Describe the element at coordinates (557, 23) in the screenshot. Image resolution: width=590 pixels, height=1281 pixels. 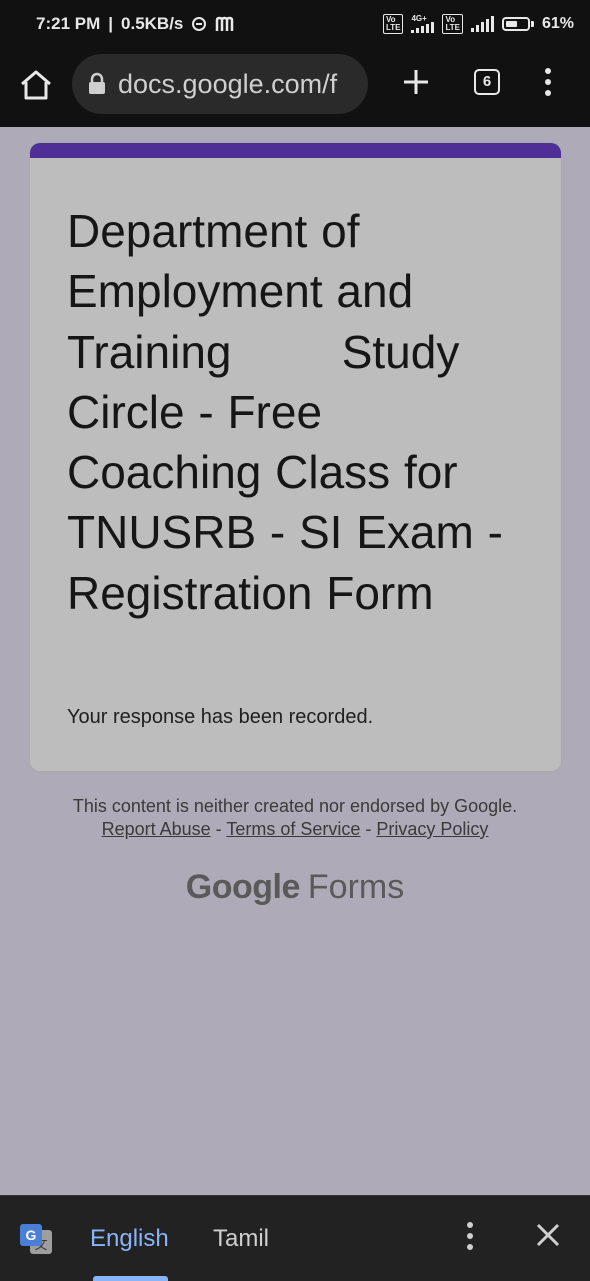
I see `battery-percent: 61%` at that location.